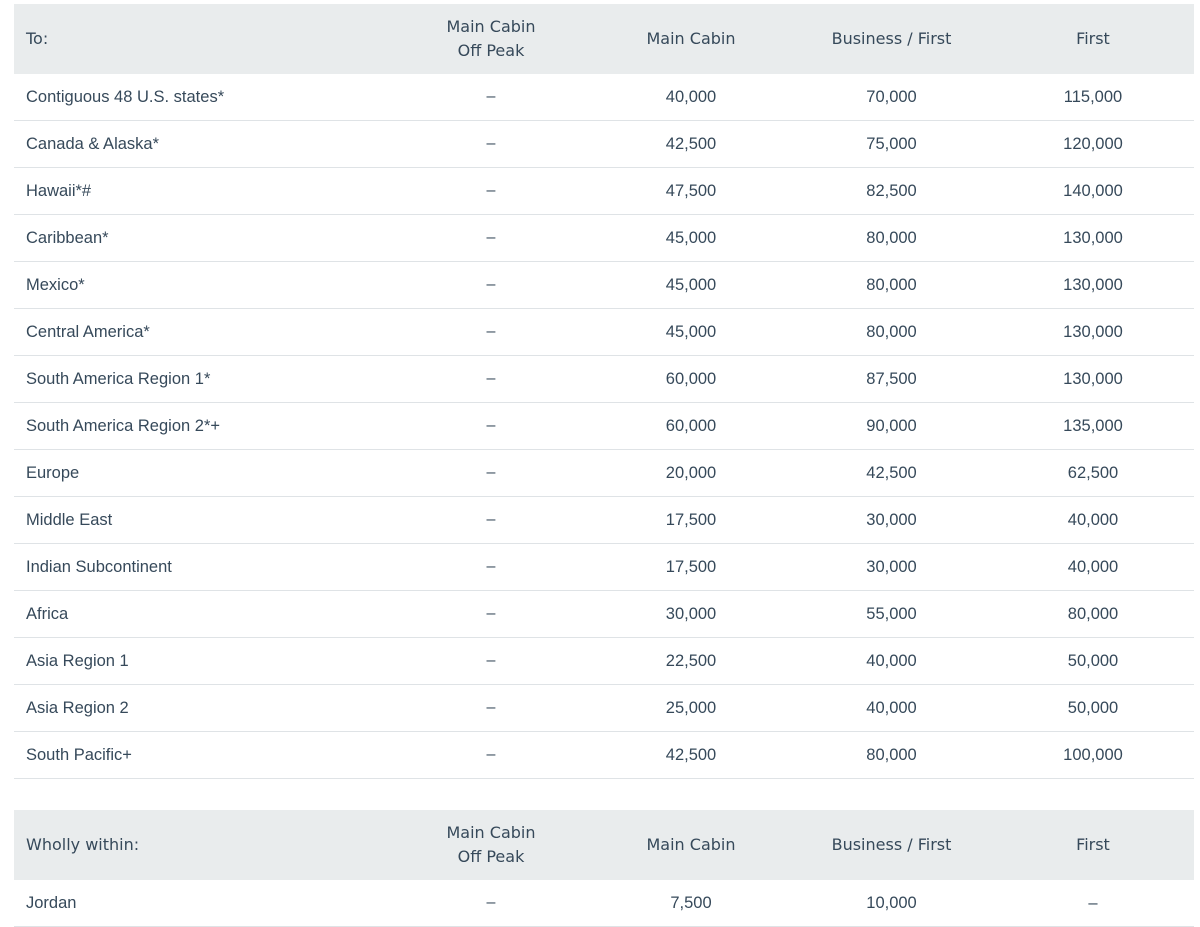 This screenshot has width=1200, height=927. What do you see at coordinates (202, 567) in the screenshot?
I see `cell-region: Indian Subcontinent` at bounding box center [202, 567].